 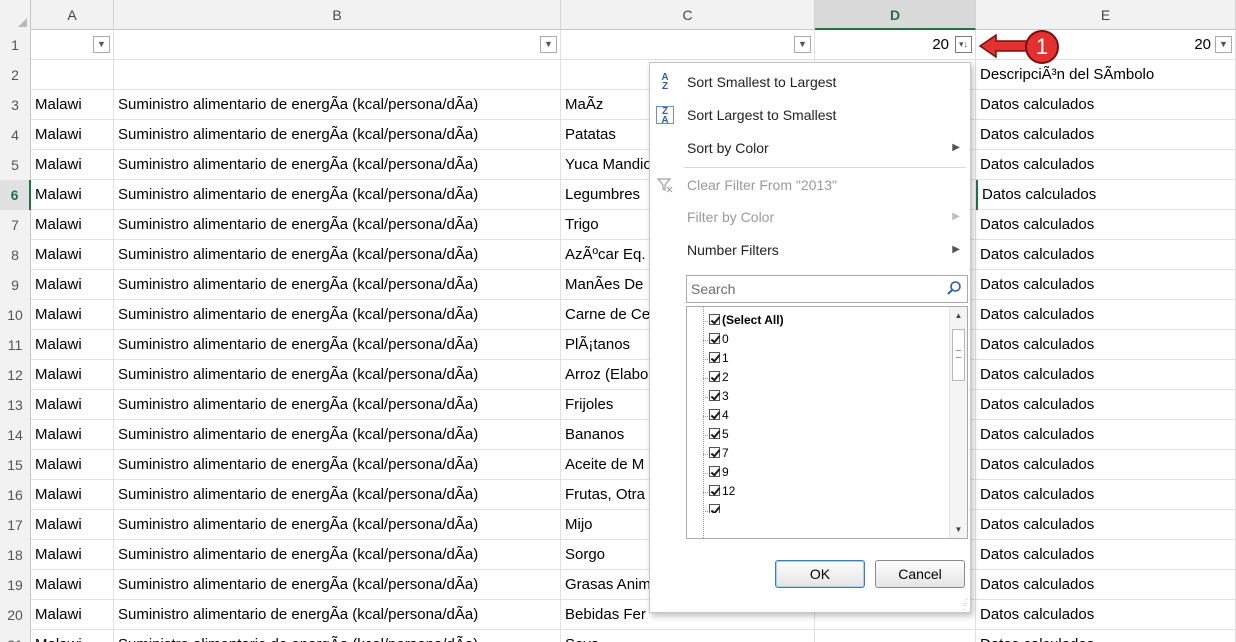 What do you see at coordinates (101, 44) in the screenshot?
I see `filter-dropdown-a: ▼` at bounding box center [101, 44].